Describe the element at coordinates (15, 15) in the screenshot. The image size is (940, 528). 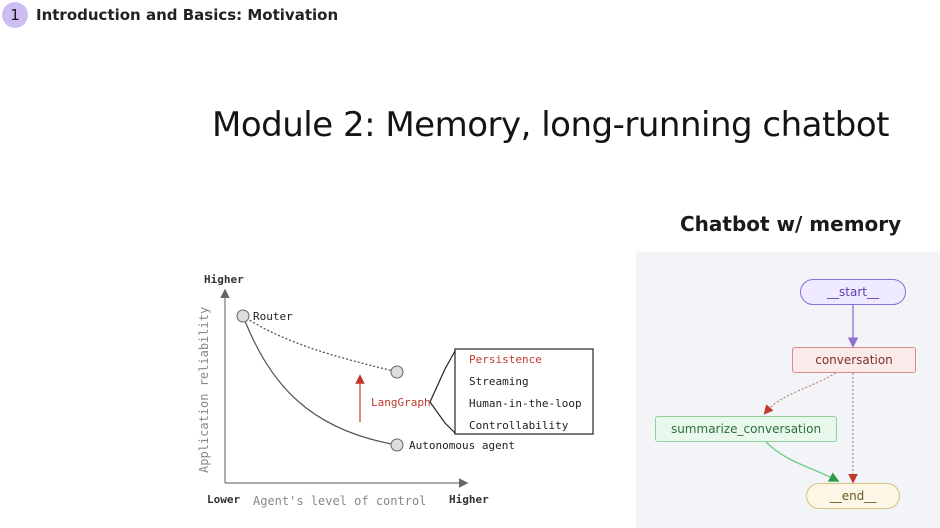
I see `chapter-number-badge: 1` at that location.